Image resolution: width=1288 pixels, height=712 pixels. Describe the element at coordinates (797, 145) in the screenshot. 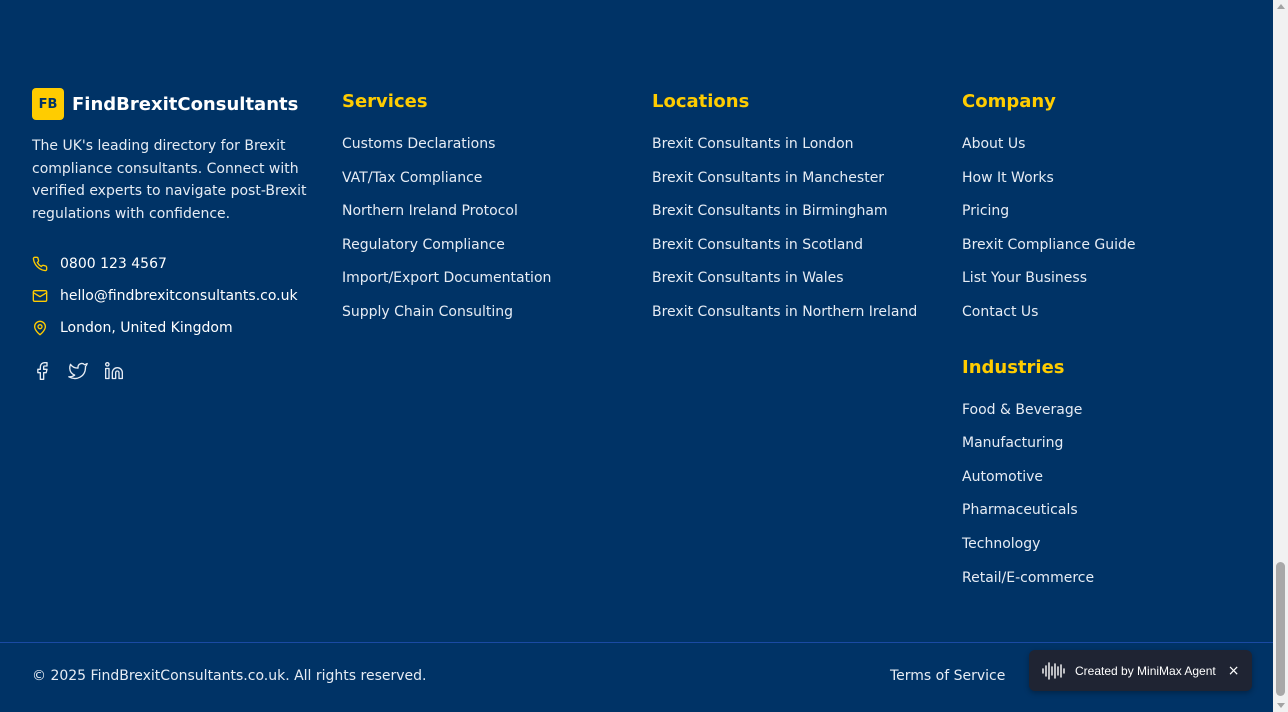

I see `locations-link: Brexit Consultants in London` at that location.